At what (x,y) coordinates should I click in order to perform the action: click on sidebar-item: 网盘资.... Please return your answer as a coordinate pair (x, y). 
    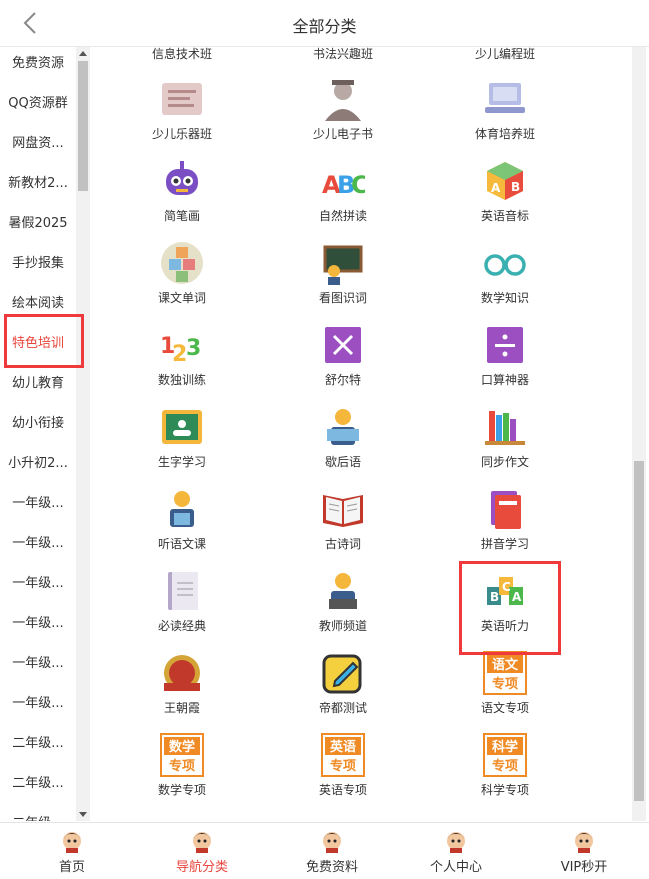
    Looking at the image, I should click on (38, 144).